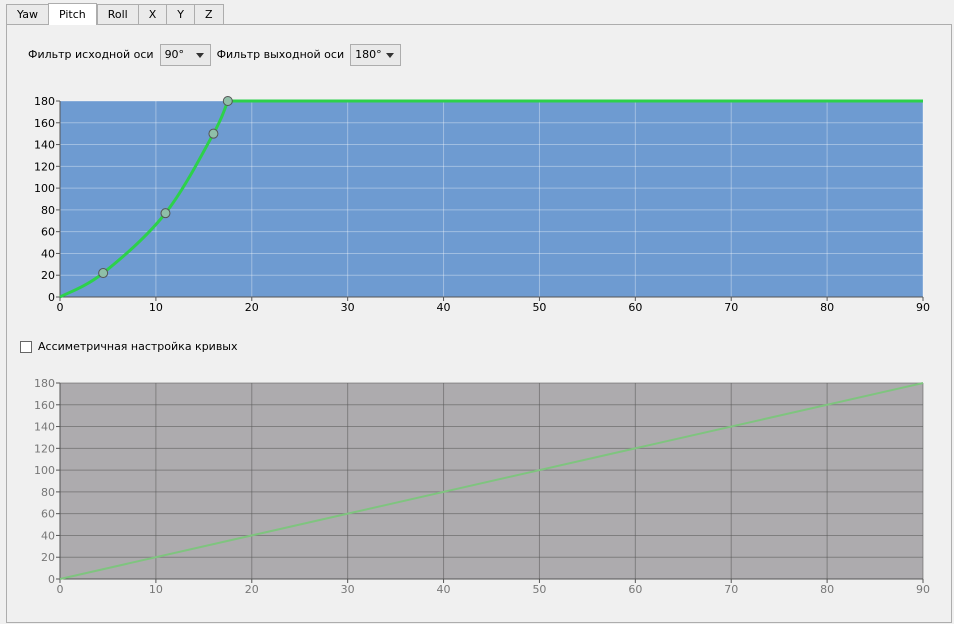 The width and height of the screenshot is (954, 624). What do you see at coordinates (827, 589) in the screenshot?
I see `x-tick-label: 80` at bounding box center [827, 589].